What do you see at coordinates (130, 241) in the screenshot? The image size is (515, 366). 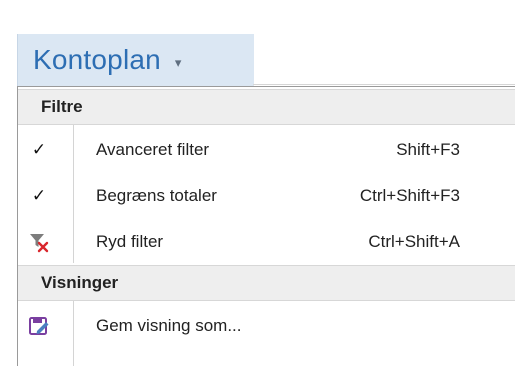 I see `menu-item-label: Ryd filter` at bounding box center [130, 241].